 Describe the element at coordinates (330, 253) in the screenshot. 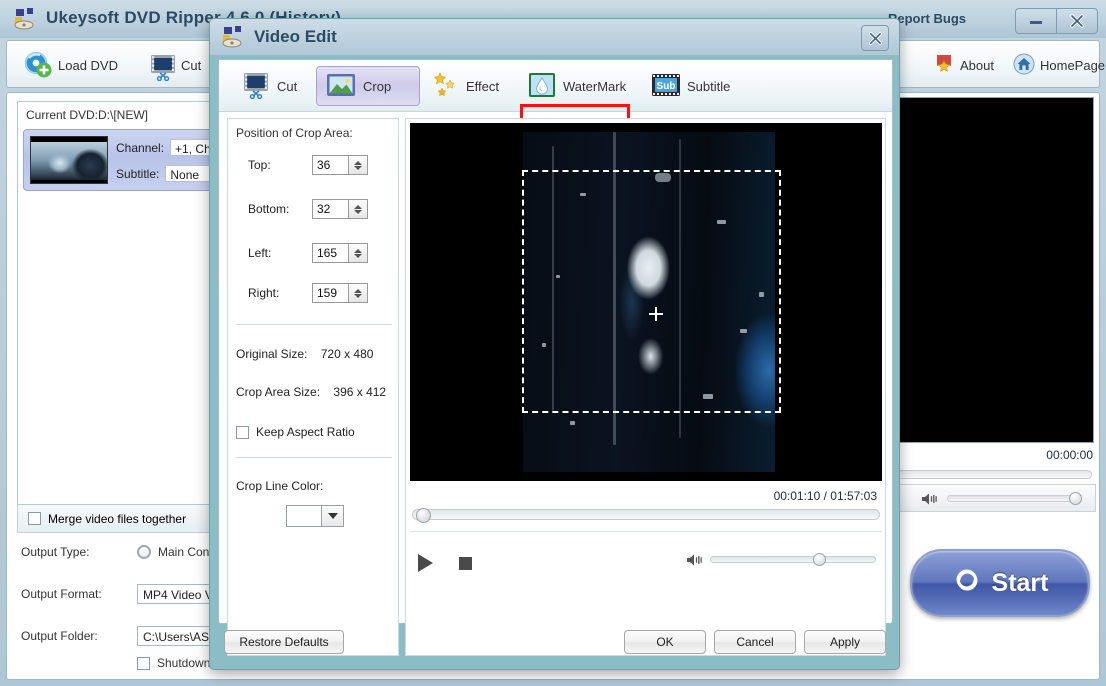

I see `crop-left-value: 165` at that location.